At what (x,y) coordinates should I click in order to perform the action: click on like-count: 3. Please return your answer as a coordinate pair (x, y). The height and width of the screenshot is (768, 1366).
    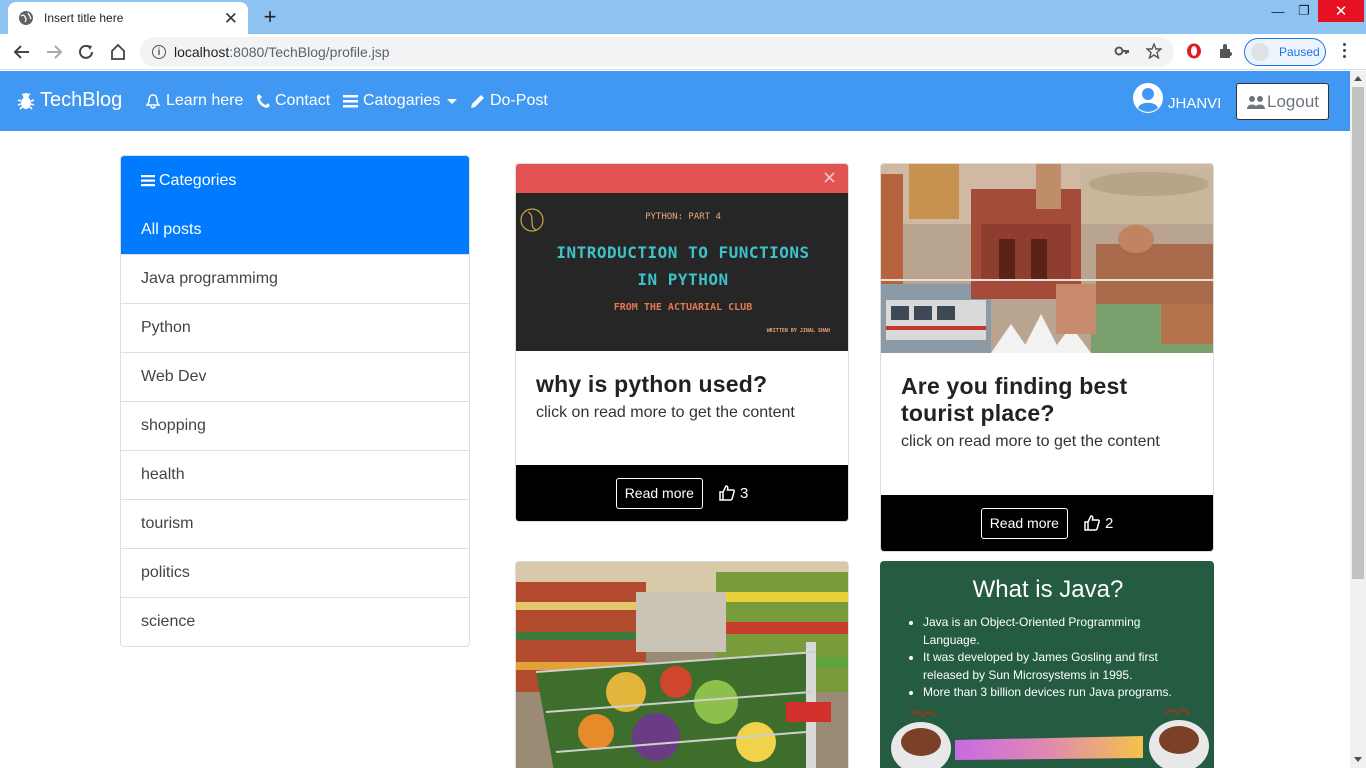
    Looking at the image, I should click on (744, 493).